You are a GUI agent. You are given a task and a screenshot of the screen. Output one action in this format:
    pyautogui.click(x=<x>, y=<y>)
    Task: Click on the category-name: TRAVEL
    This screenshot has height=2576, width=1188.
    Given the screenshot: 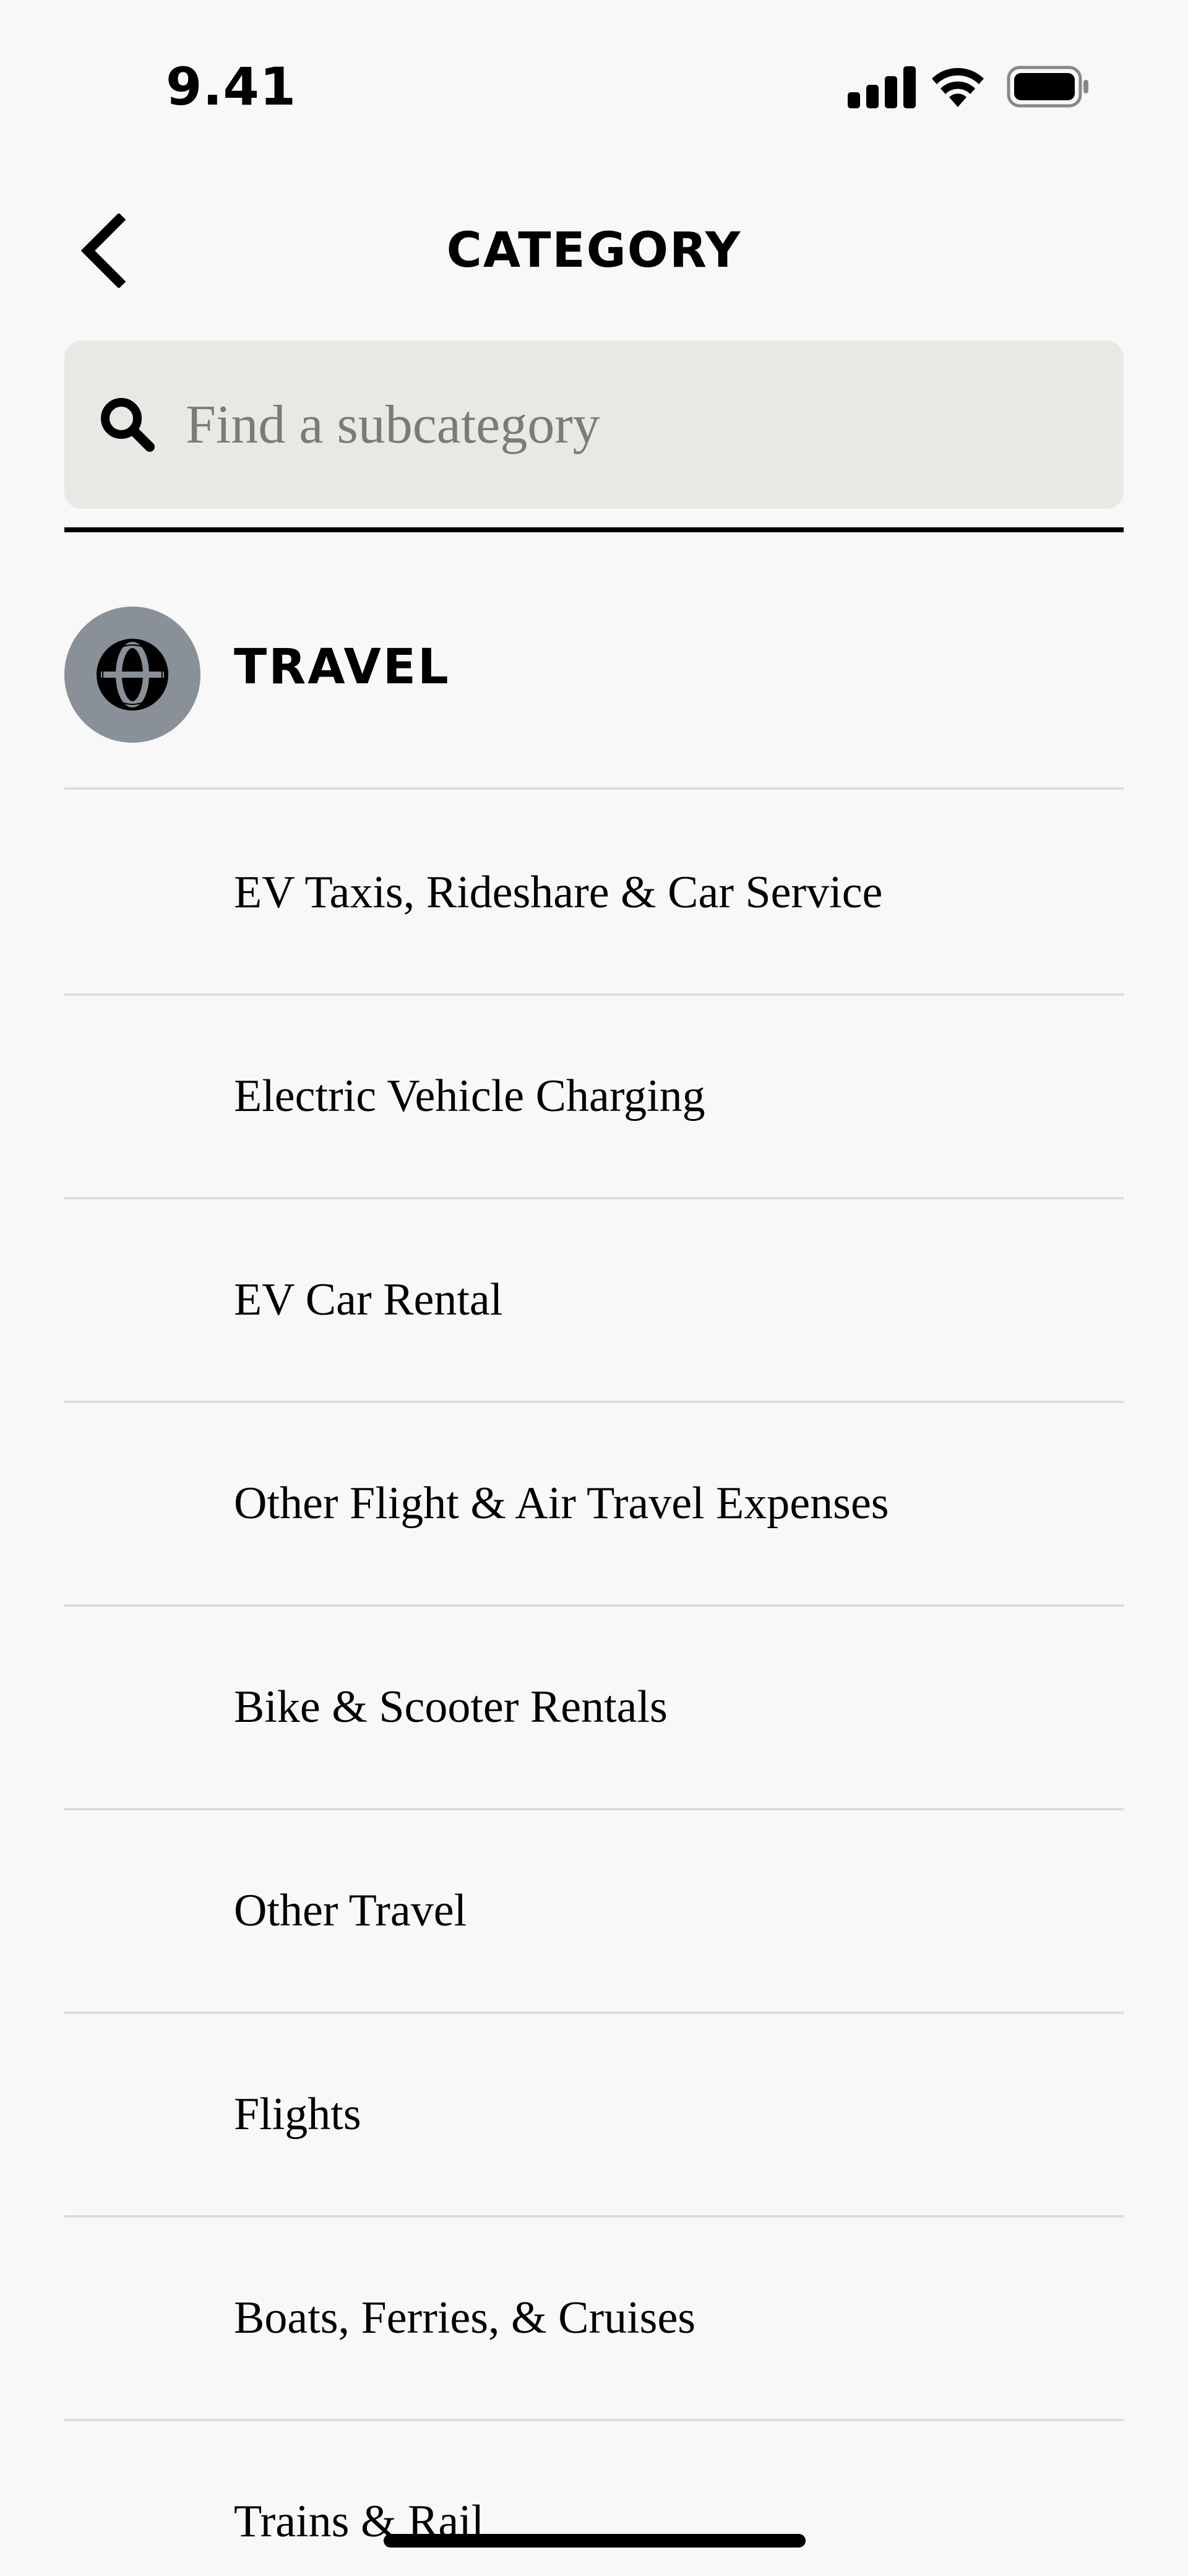 What is the action you would take?
    pyautogui.click(x=342, y=667)
    